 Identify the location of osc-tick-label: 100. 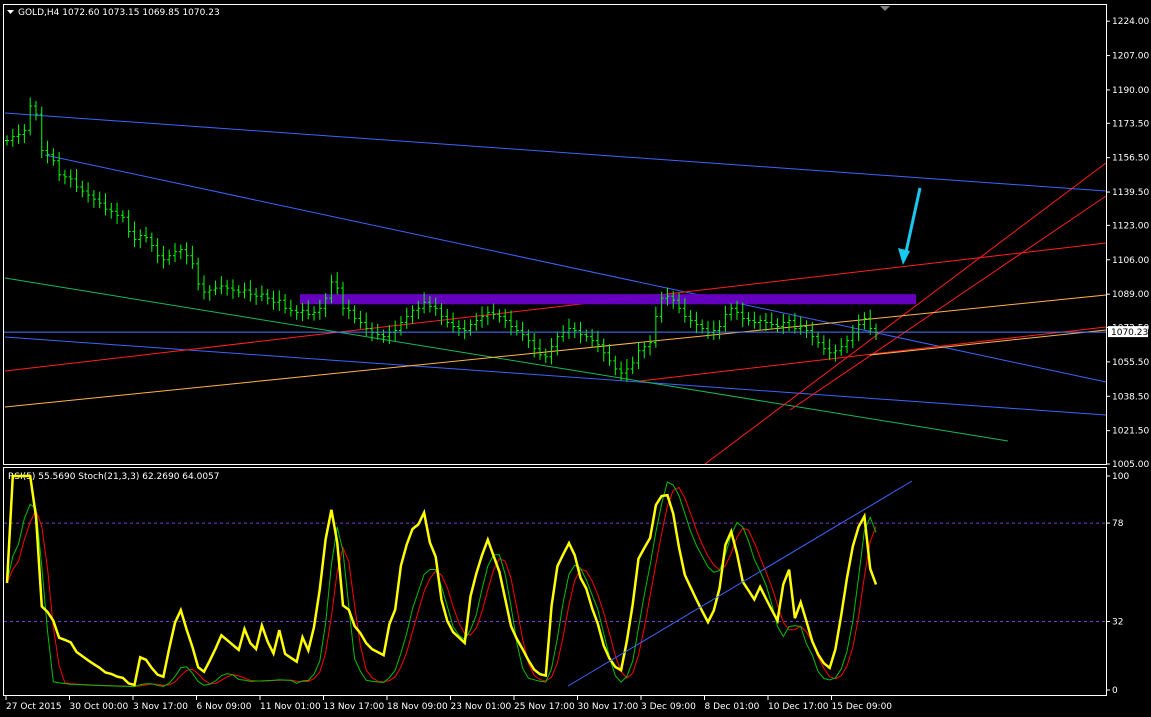
(1120, 477).